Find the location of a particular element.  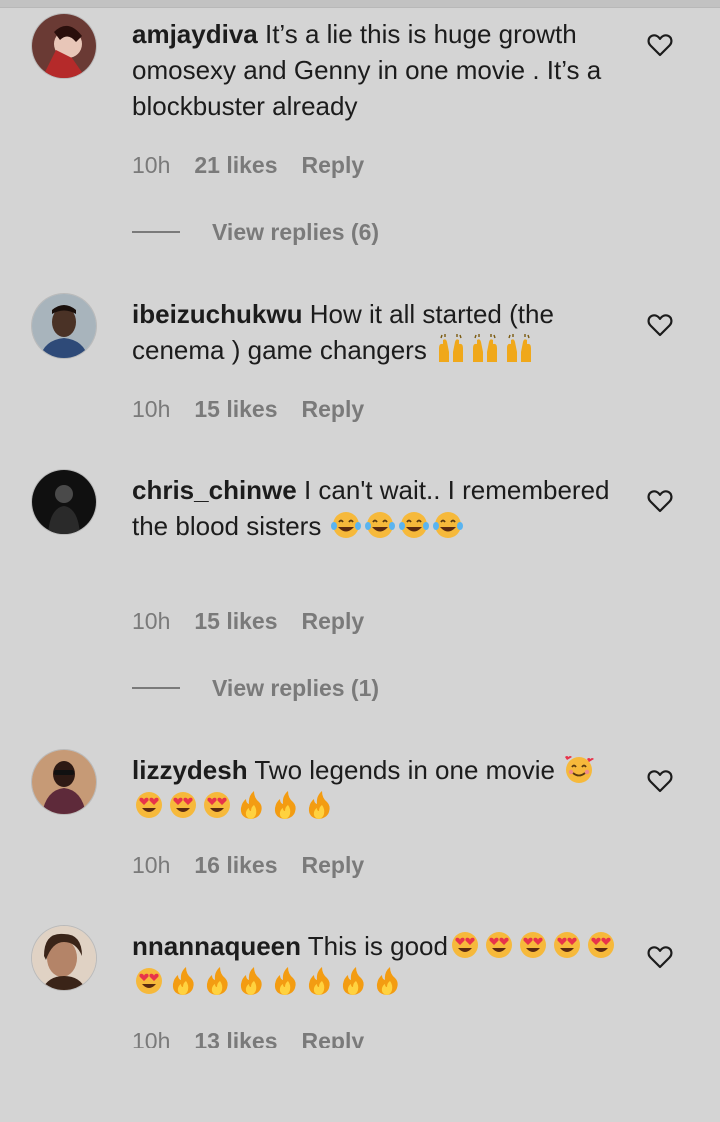

comment-username: chris_chinwe is located at coordinates (214, 490).